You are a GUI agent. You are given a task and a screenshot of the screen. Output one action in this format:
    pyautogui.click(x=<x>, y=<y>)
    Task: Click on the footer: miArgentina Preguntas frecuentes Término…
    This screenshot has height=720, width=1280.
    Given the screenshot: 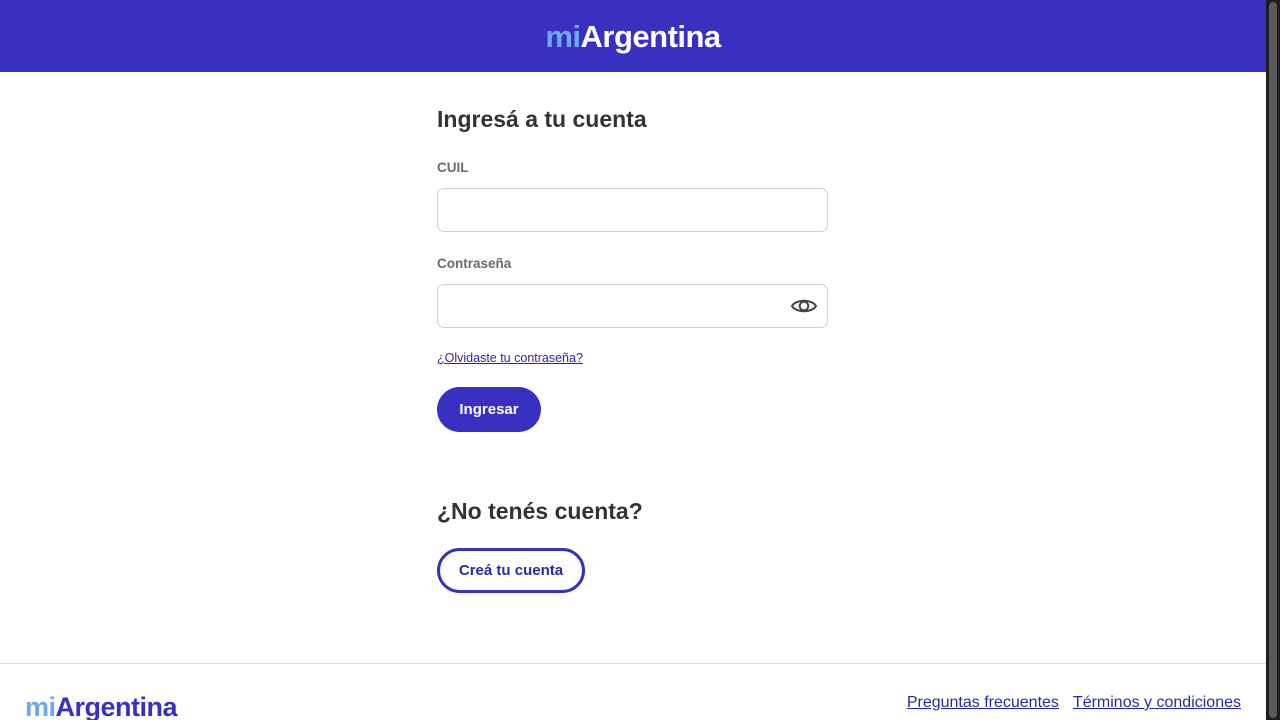 What is the action you would take?
    pyautogui.click(x=633, y=691)
    